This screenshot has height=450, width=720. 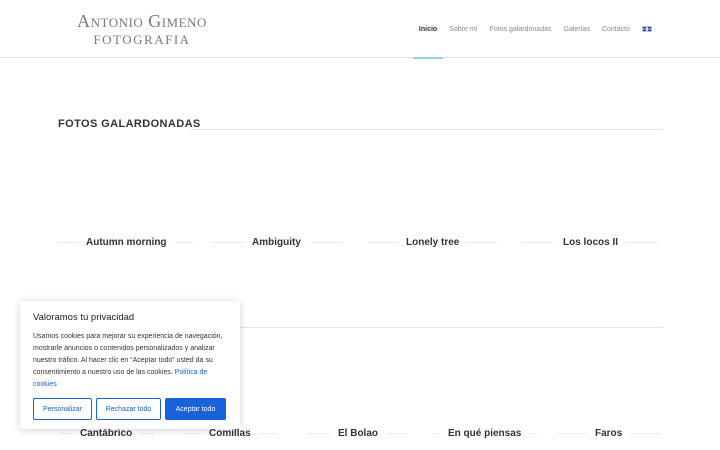 I want to click on language-switch, so click(x=647, y=29).